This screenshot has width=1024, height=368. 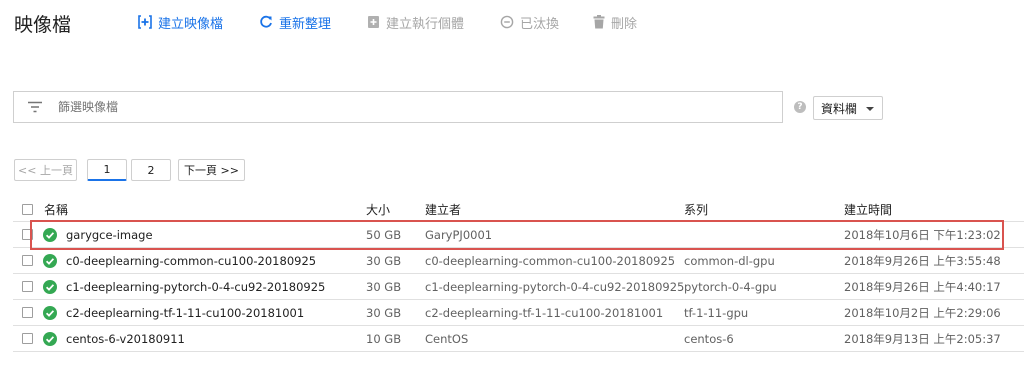 I want to click on page-title: 映像檔, so click(x=43, y=25).